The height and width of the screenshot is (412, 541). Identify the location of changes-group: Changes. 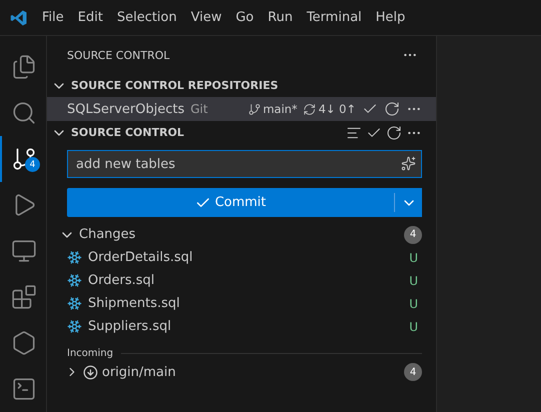
(239, 234).